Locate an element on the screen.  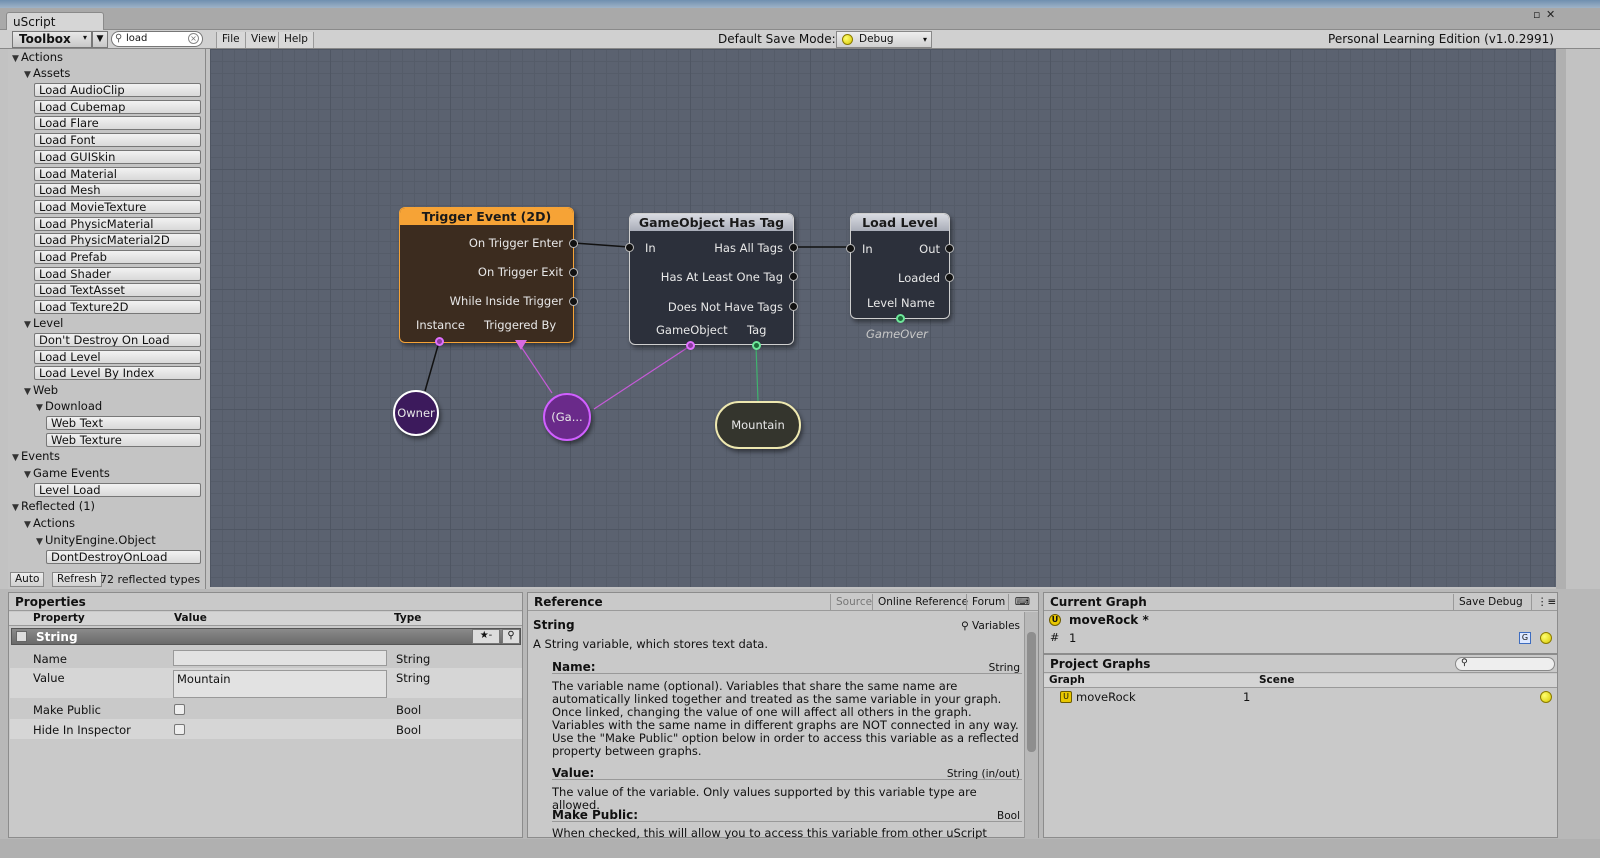
source-button: Source is located at coordinates (853, 602).